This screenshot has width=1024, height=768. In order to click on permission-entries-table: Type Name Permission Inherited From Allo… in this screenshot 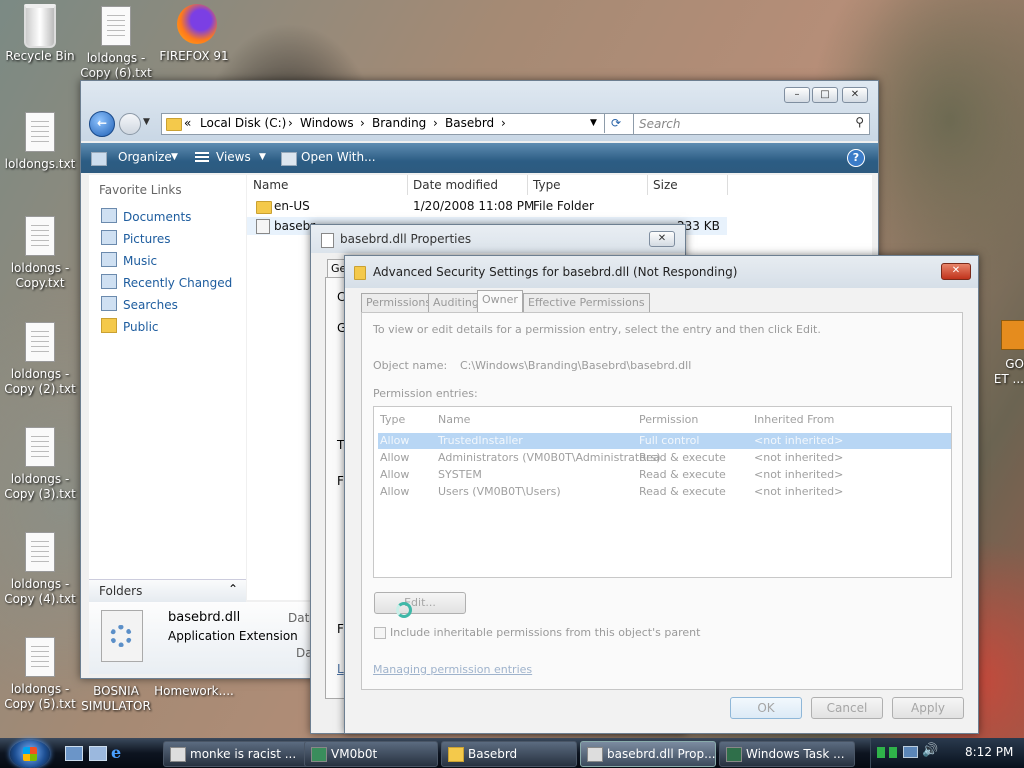, I will do `click(662, 492)`.